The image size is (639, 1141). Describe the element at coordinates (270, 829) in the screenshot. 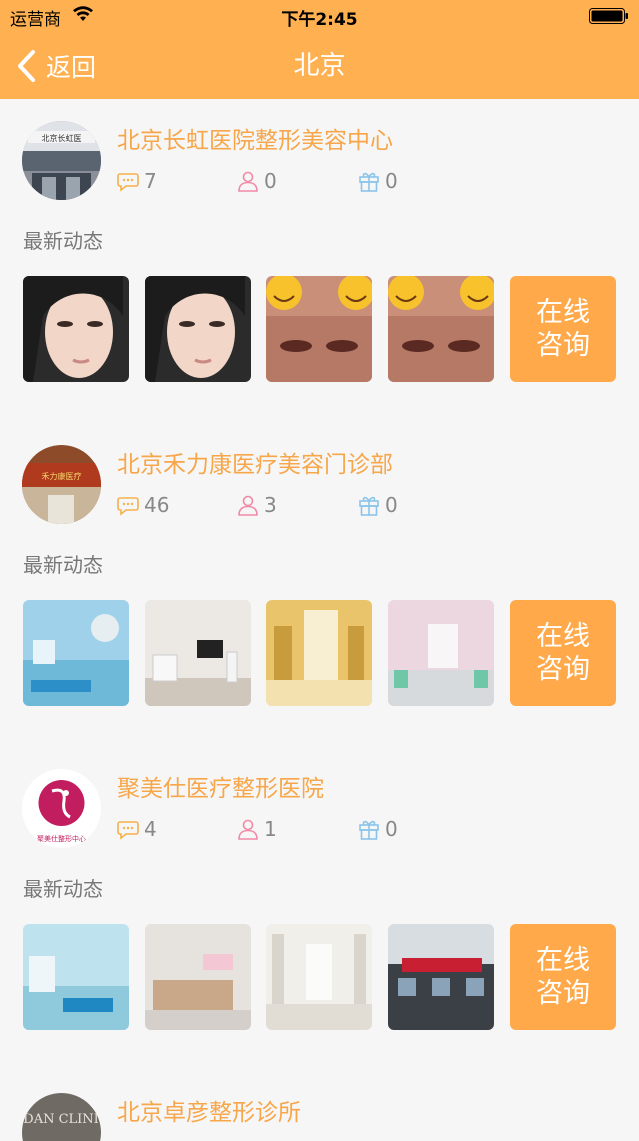

I see `user-count-value: 1` at that location.